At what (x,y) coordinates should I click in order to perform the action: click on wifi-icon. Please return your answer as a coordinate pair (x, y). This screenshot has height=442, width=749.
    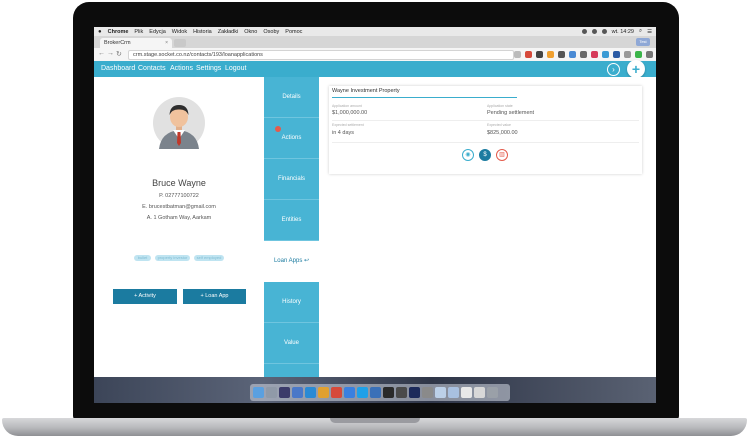
    Looking at the image, I should click on (594, 31).